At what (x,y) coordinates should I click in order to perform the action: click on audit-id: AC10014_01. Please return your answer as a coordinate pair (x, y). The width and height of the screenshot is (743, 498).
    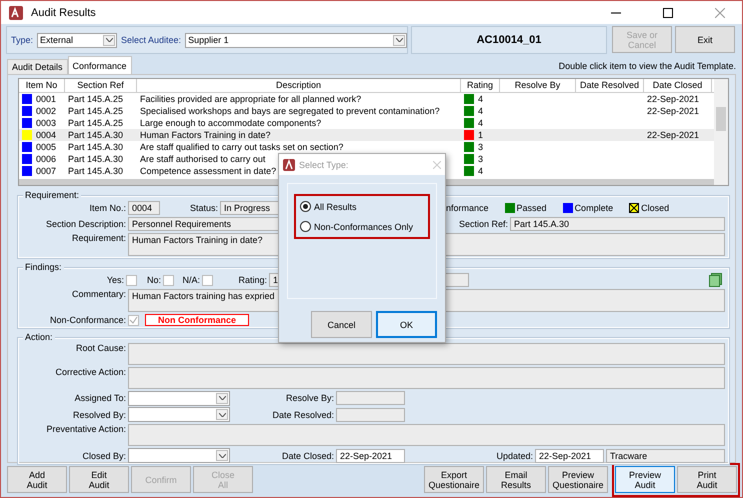
    Looking at the image, I should click on (509, 40).